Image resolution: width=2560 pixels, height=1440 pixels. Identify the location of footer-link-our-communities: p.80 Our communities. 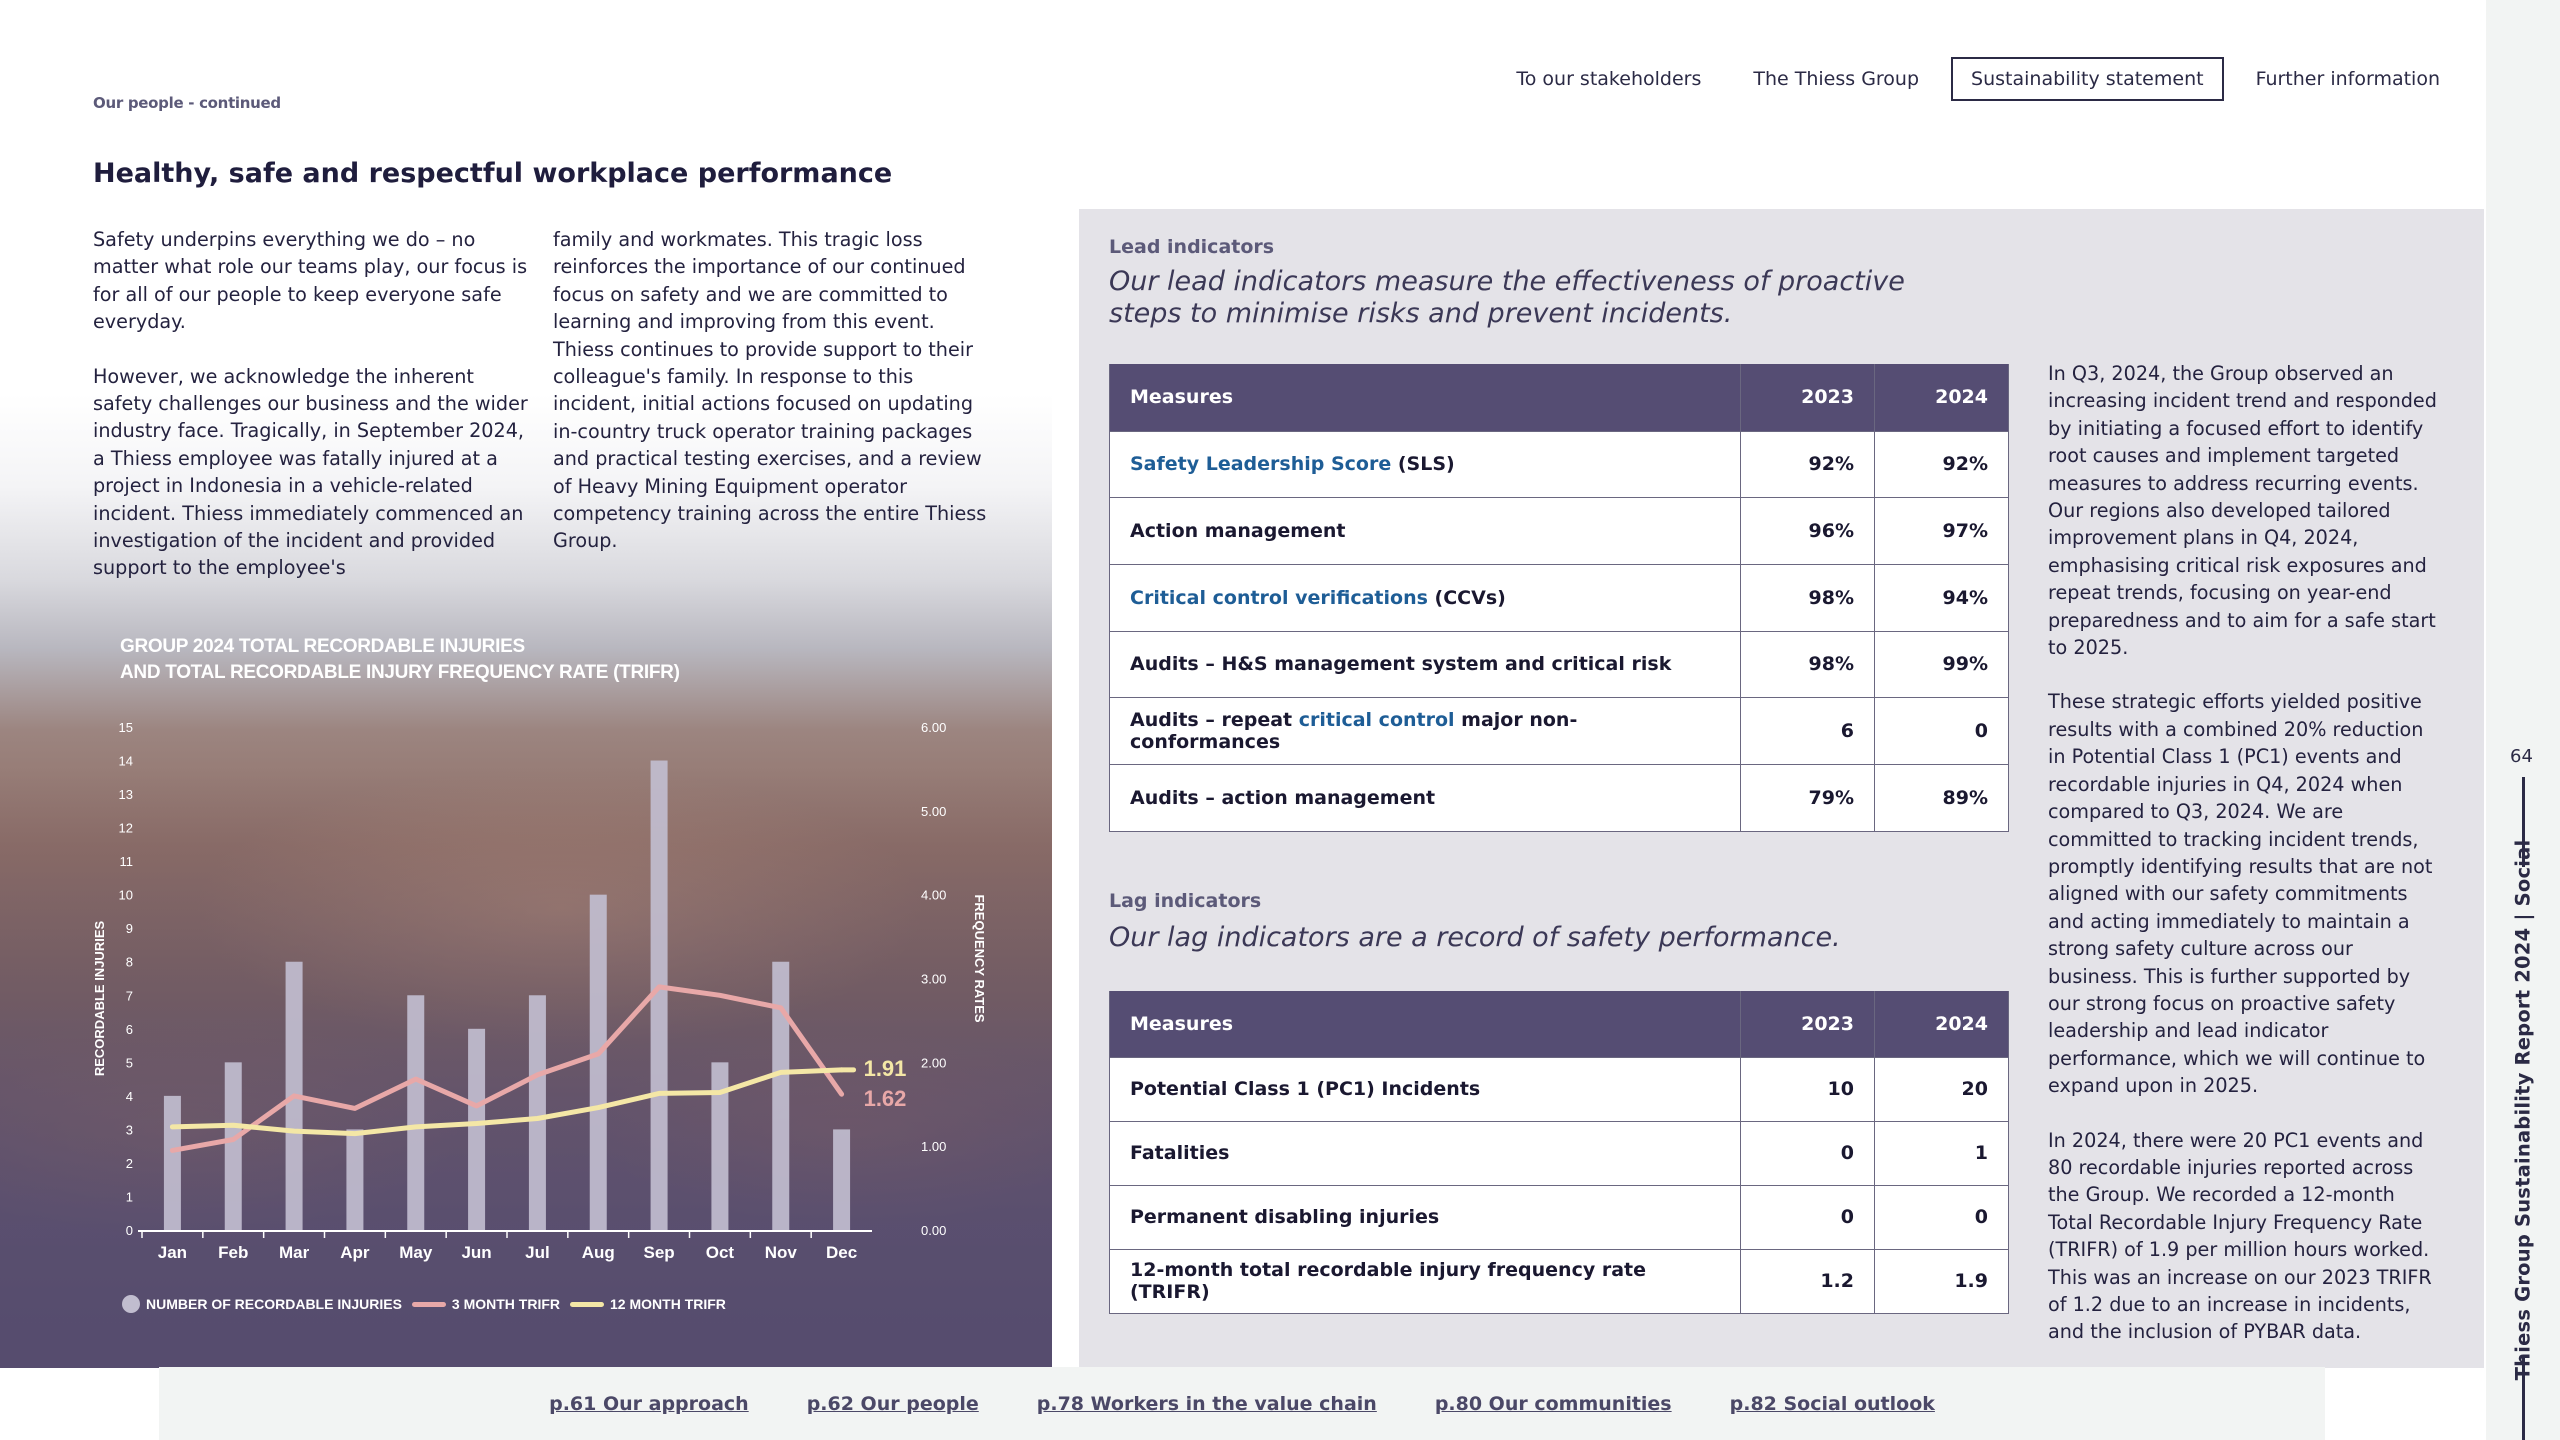
(1553, 1404).